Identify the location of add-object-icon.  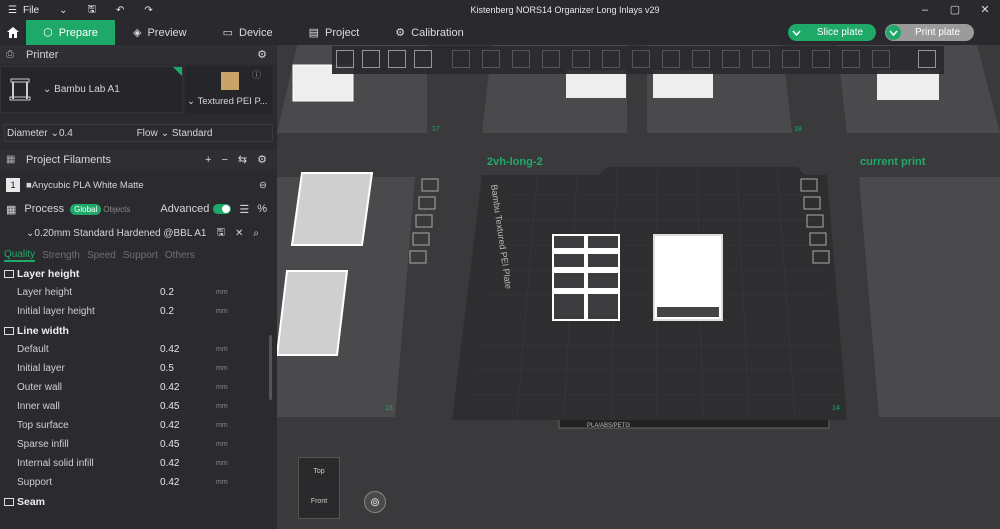
(345, 59).